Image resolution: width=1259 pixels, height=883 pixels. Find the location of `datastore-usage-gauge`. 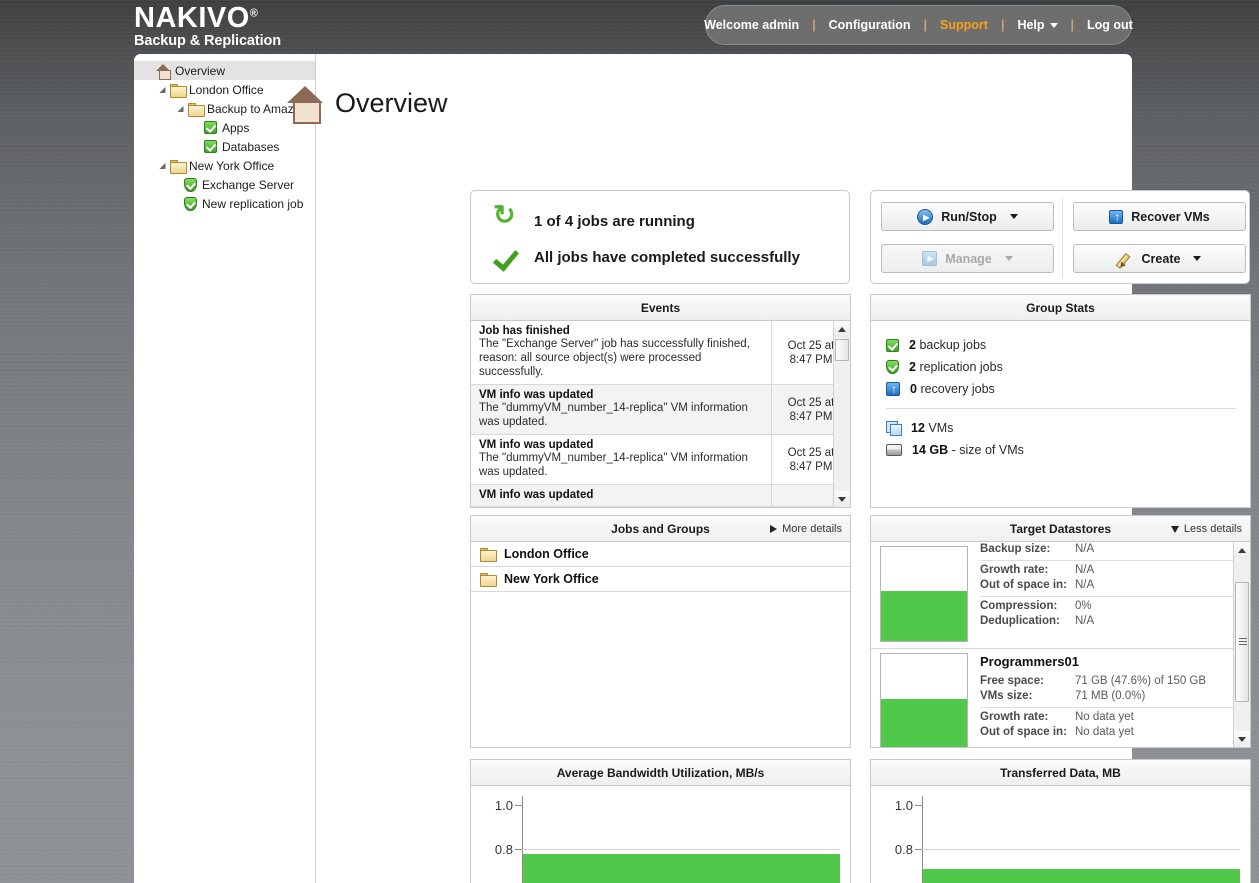

datastore-usage-gauge is located at coordinates (924, 700).